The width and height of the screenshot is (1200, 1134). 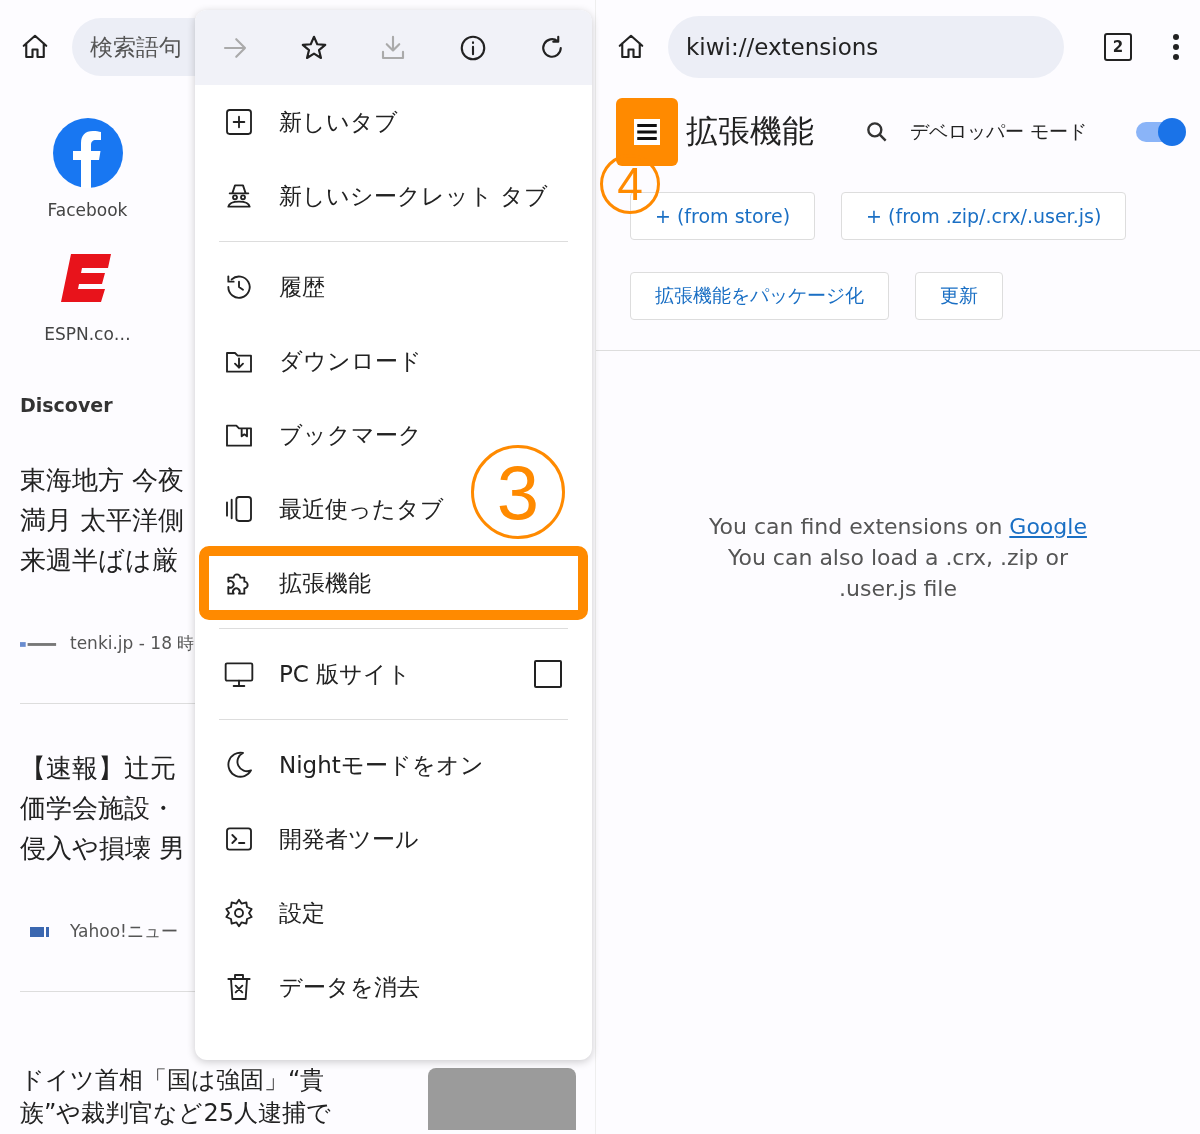 What do you see at coordinates (132, 643) in the screenshot?
I see `article-source: tenki.jp - 18 時` at bounding box center [132, 643].